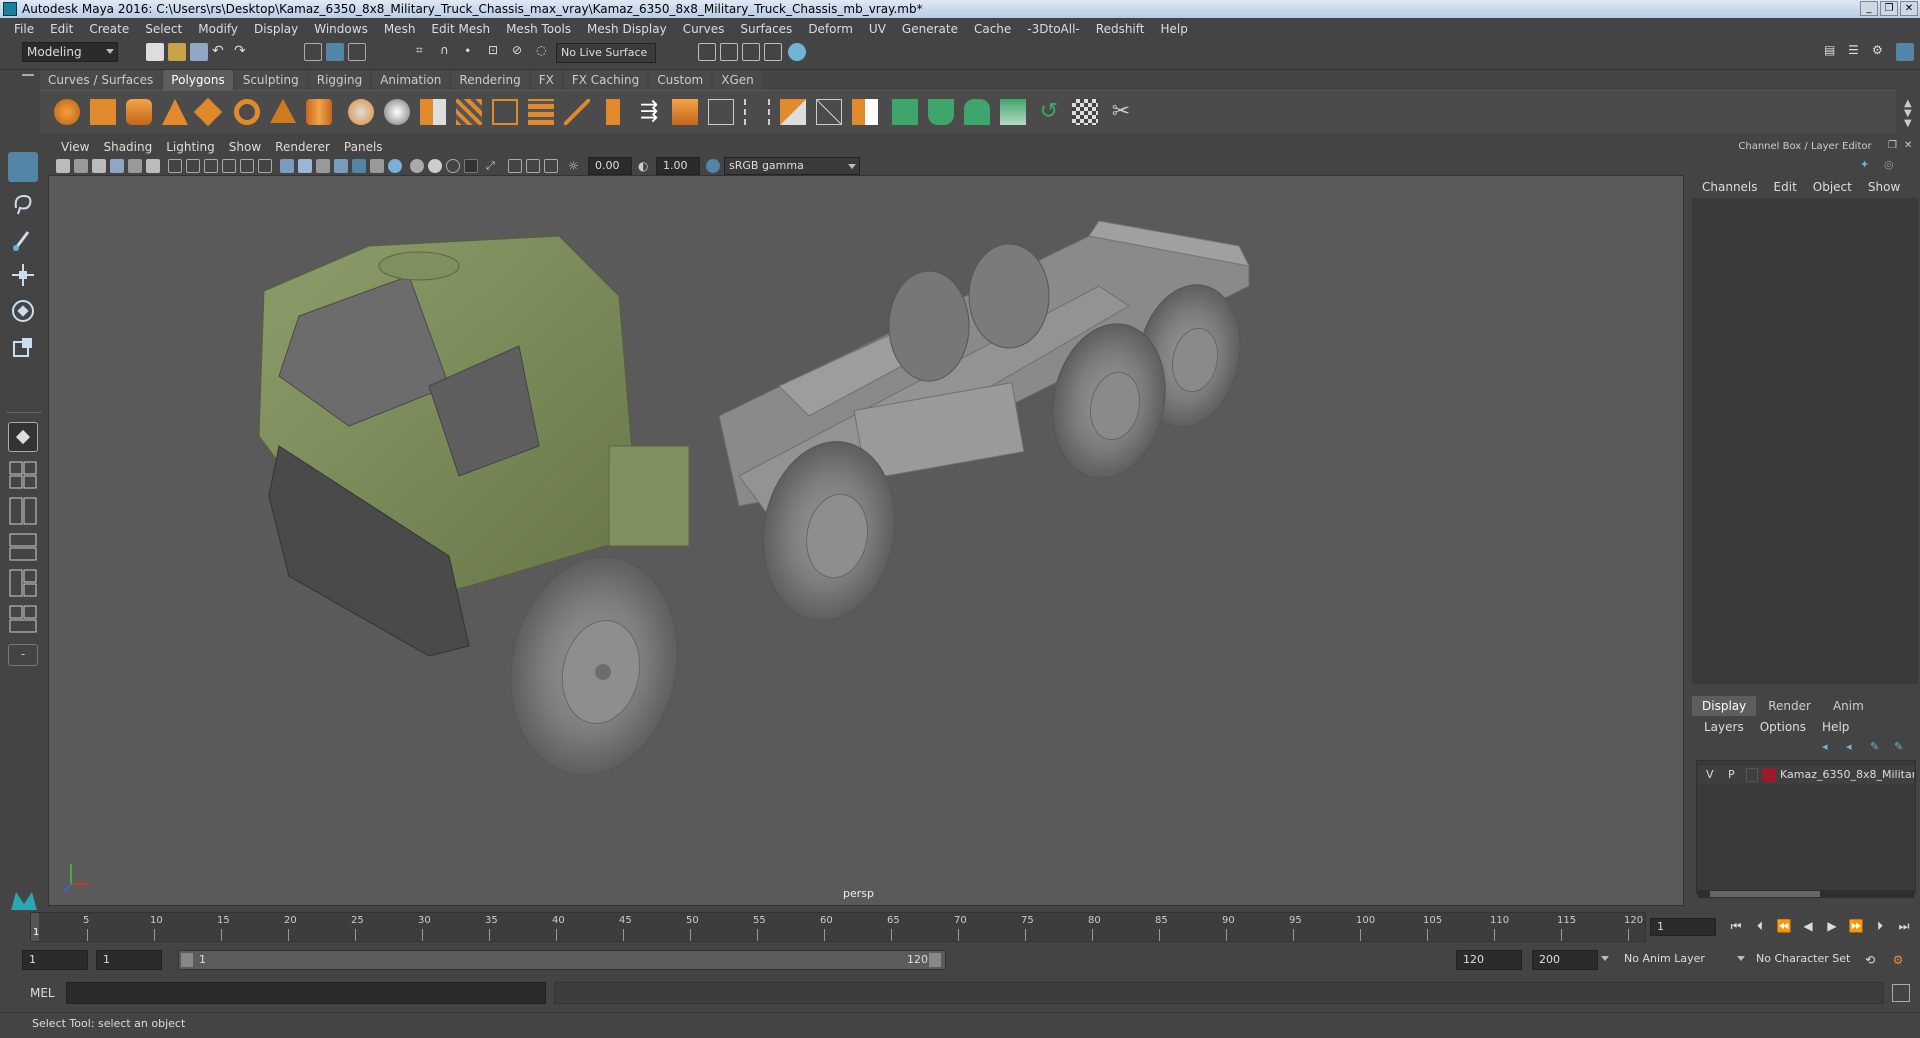 This screenshot has width=1920, height=1038. What do you see at coordinates (1904, 926) in the screenshot?
I see `go-to-end-icon: ⏭` at bounding box center [1904, 926].